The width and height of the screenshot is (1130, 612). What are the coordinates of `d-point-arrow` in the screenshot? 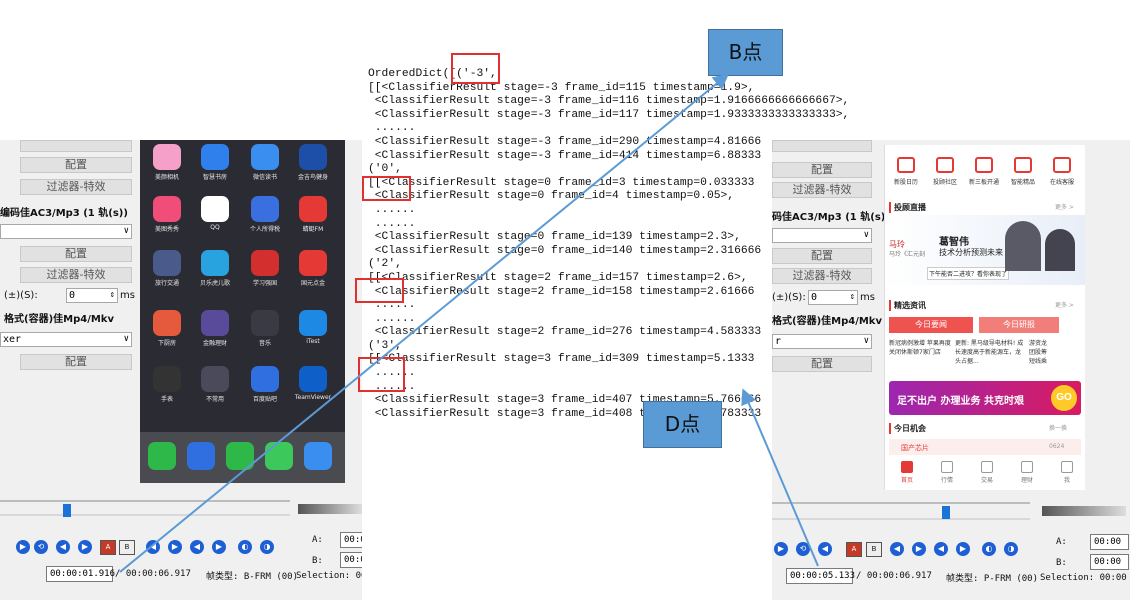 It's located at (780, 477).